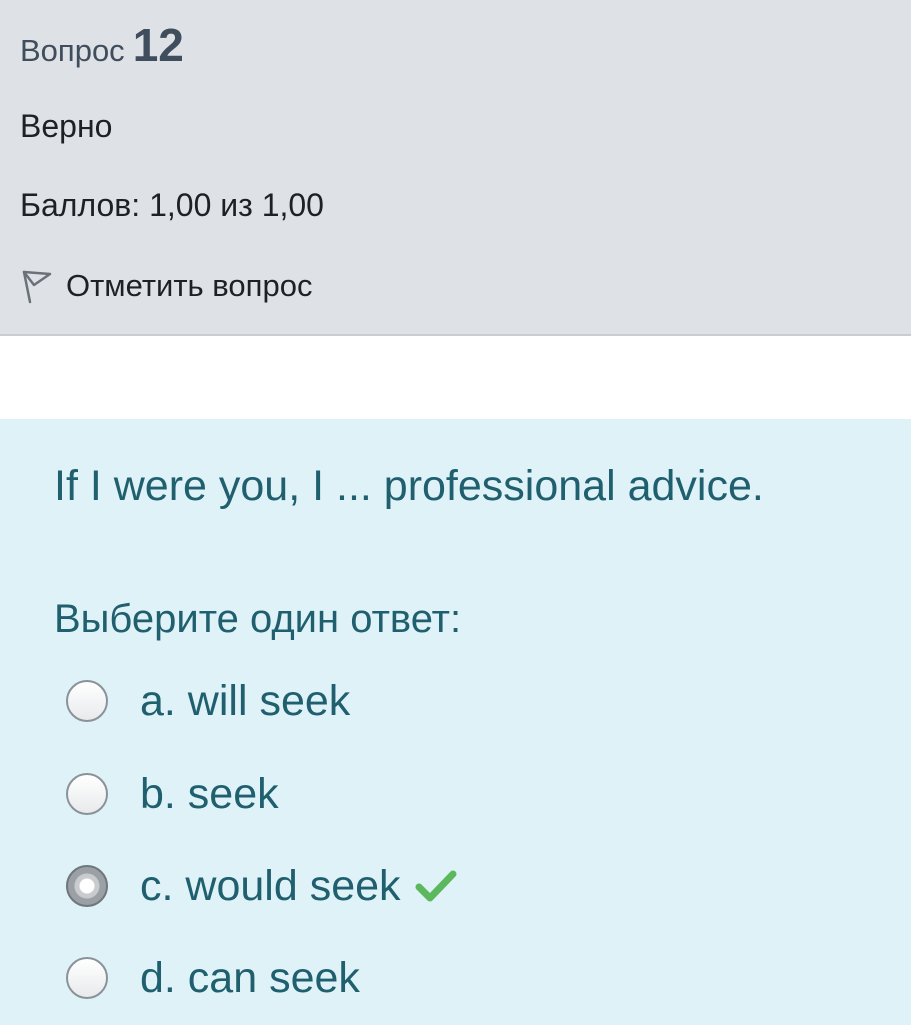 This screenshot has height=1025, width=911. I want to click on question-word: Вопрос, so click(72, 50).